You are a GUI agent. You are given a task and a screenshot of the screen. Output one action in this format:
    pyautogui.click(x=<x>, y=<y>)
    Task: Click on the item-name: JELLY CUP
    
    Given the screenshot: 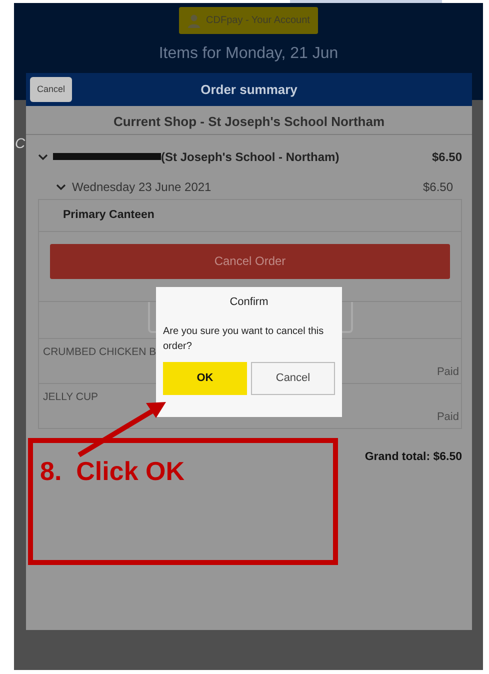 What is the action you would take?
    pyautogui.click(x=70, y=397)
    